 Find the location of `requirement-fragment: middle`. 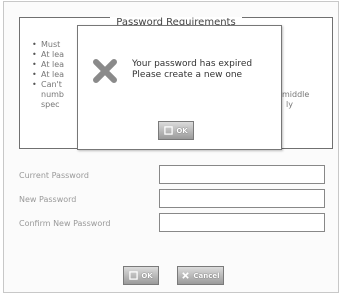

requirement-fragment: middle is located at coordinates (296, 94).